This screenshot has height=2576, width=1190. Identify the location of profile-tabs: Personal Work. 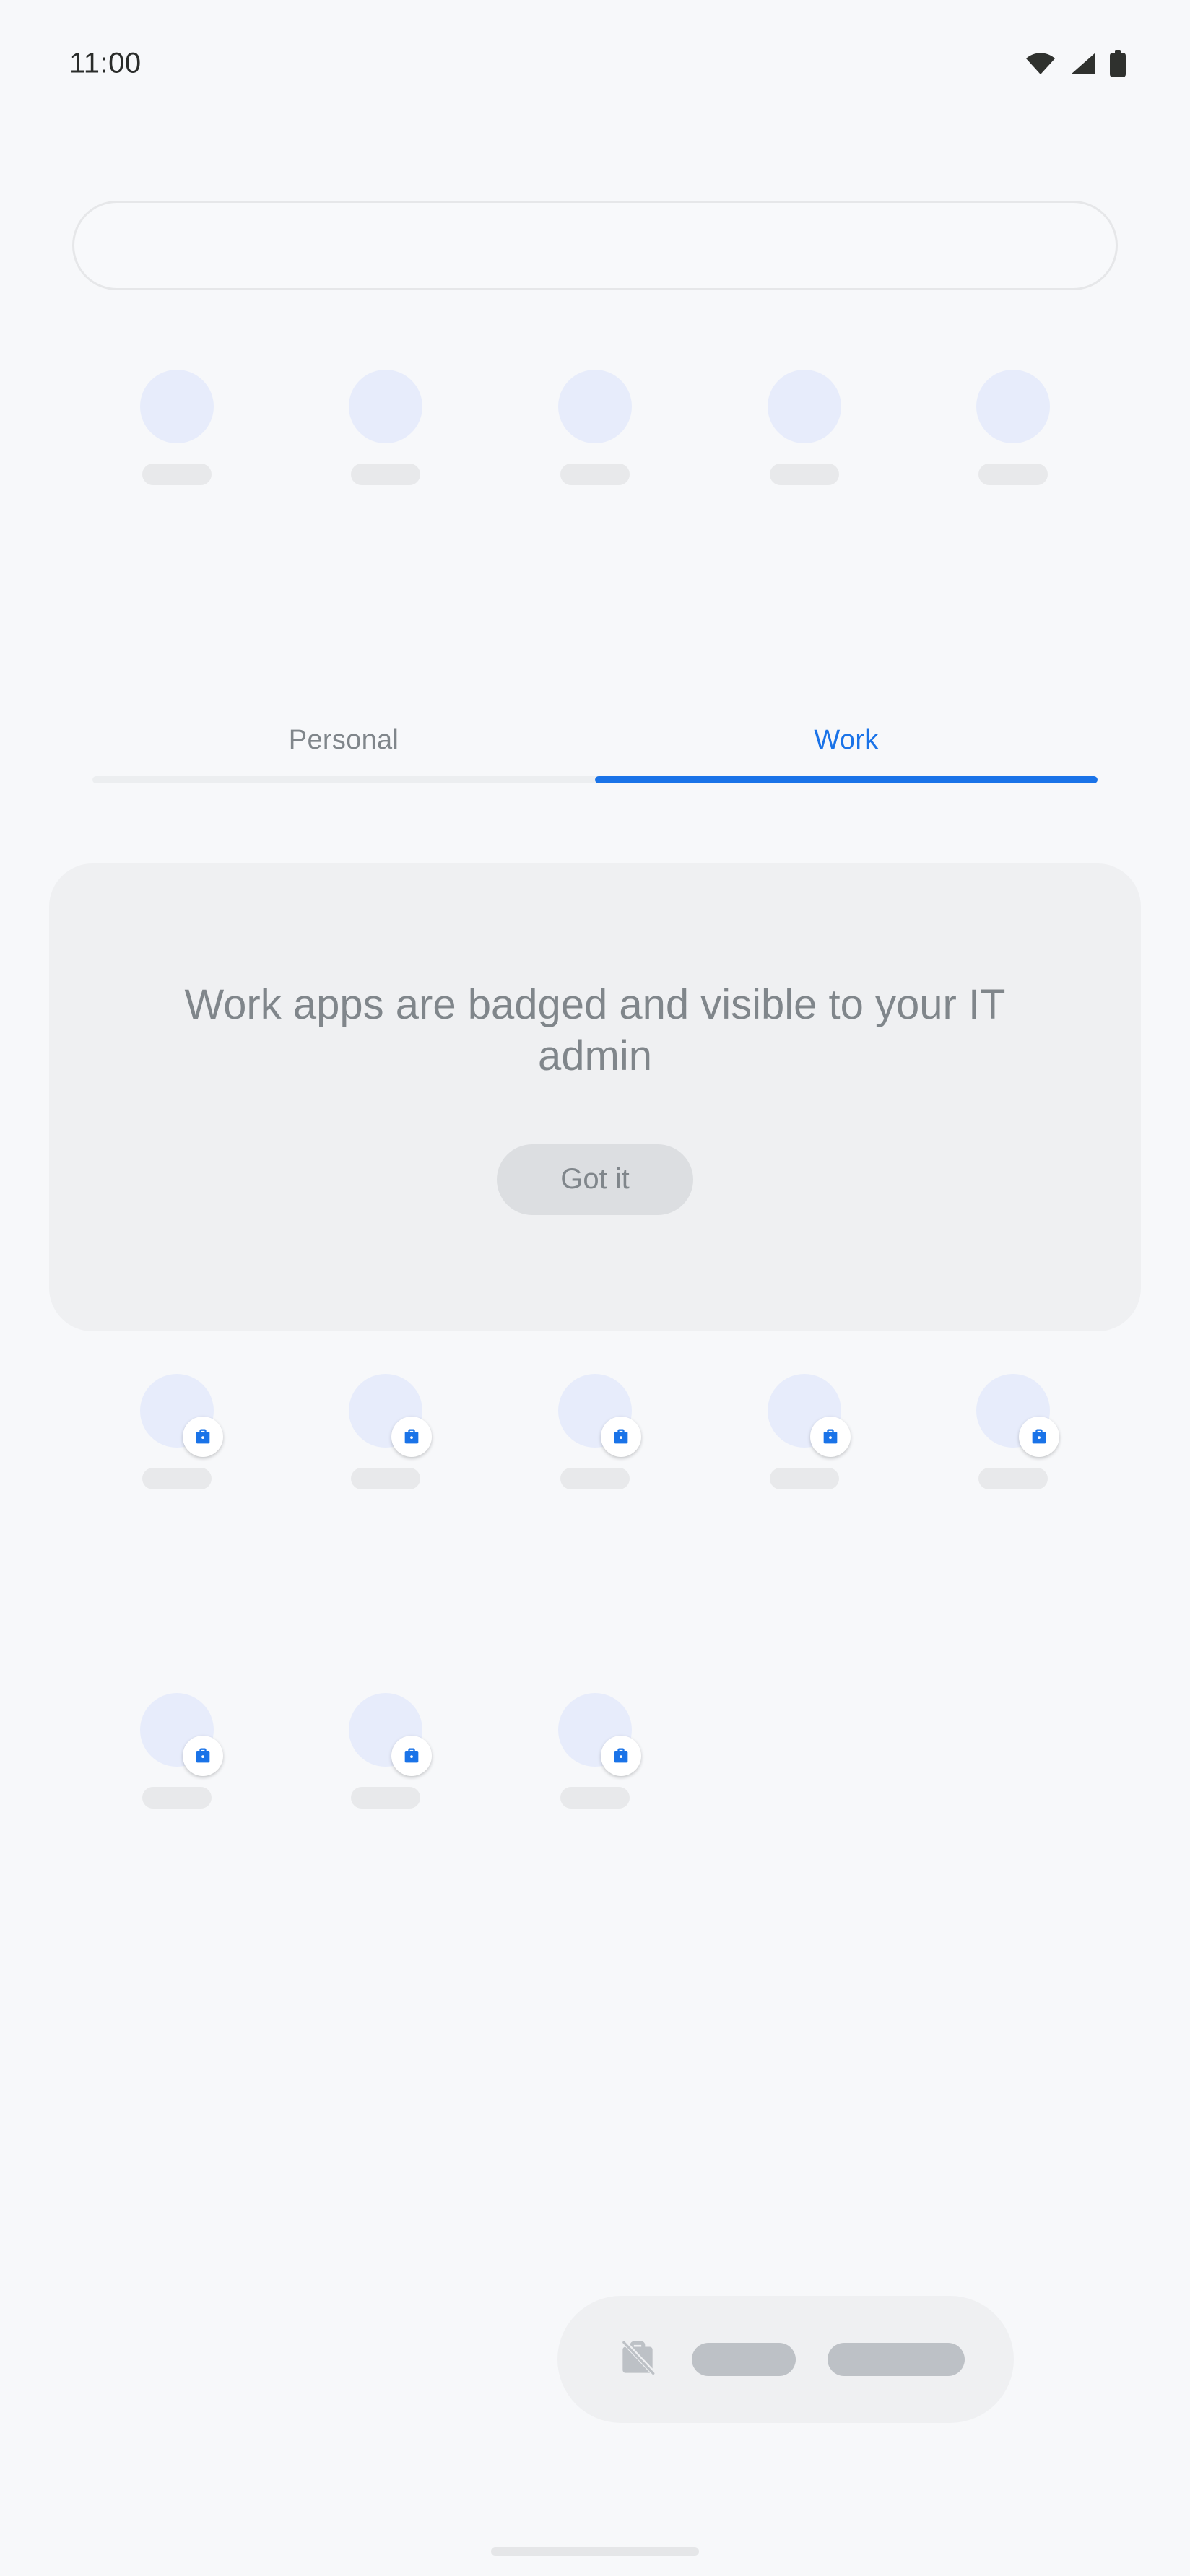
(595, 747).